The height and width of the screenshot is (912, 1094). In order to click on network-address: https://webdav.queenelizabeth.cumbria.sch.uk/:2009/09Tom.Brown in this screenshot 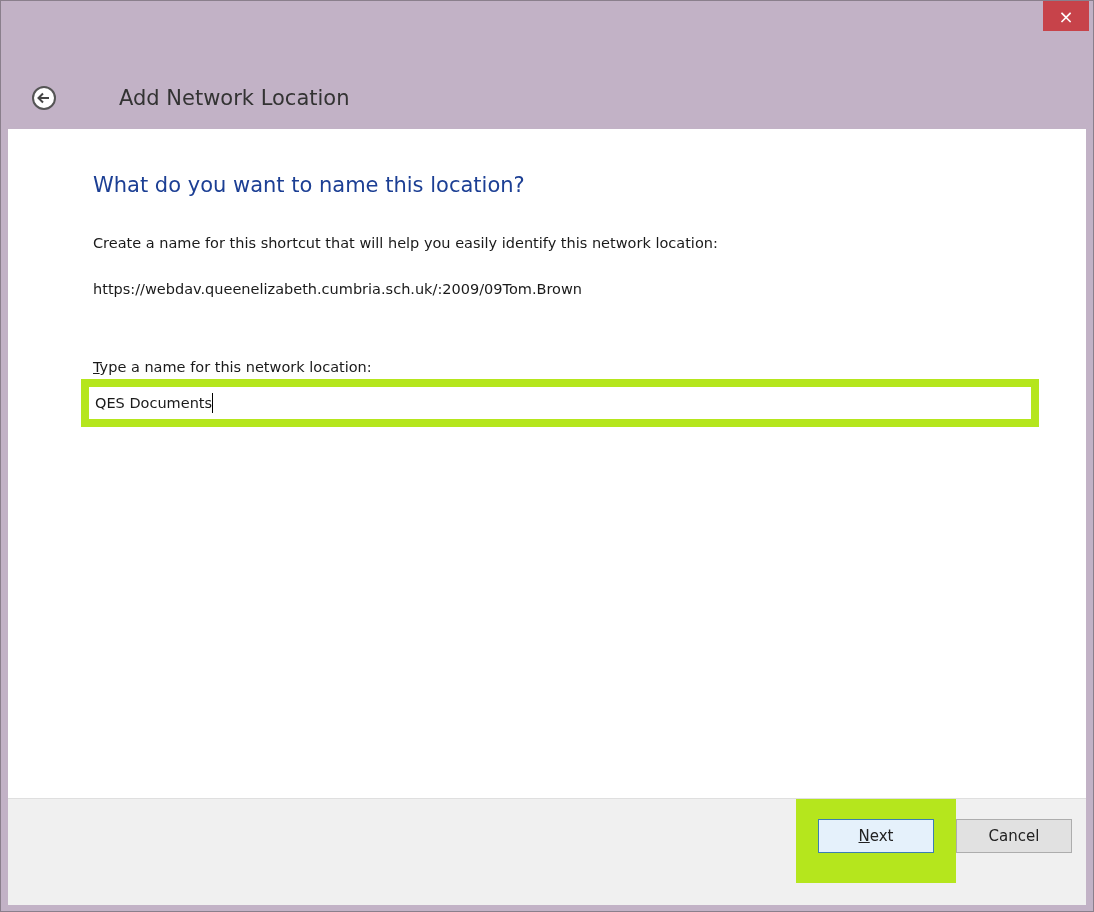, I will do `click(338, 289)`.